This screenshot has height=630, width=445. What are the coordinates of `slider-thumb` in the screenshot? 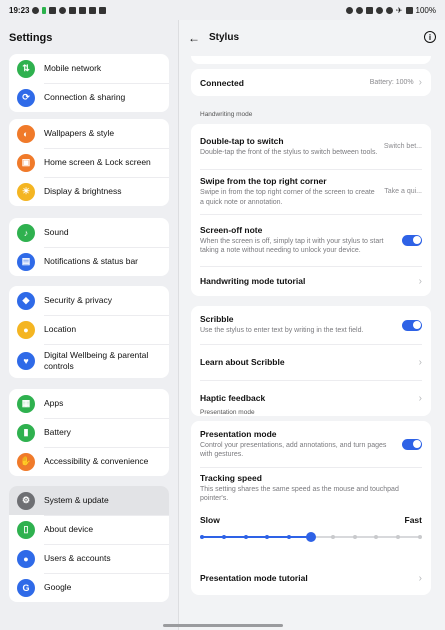 It's located at (311, 537).